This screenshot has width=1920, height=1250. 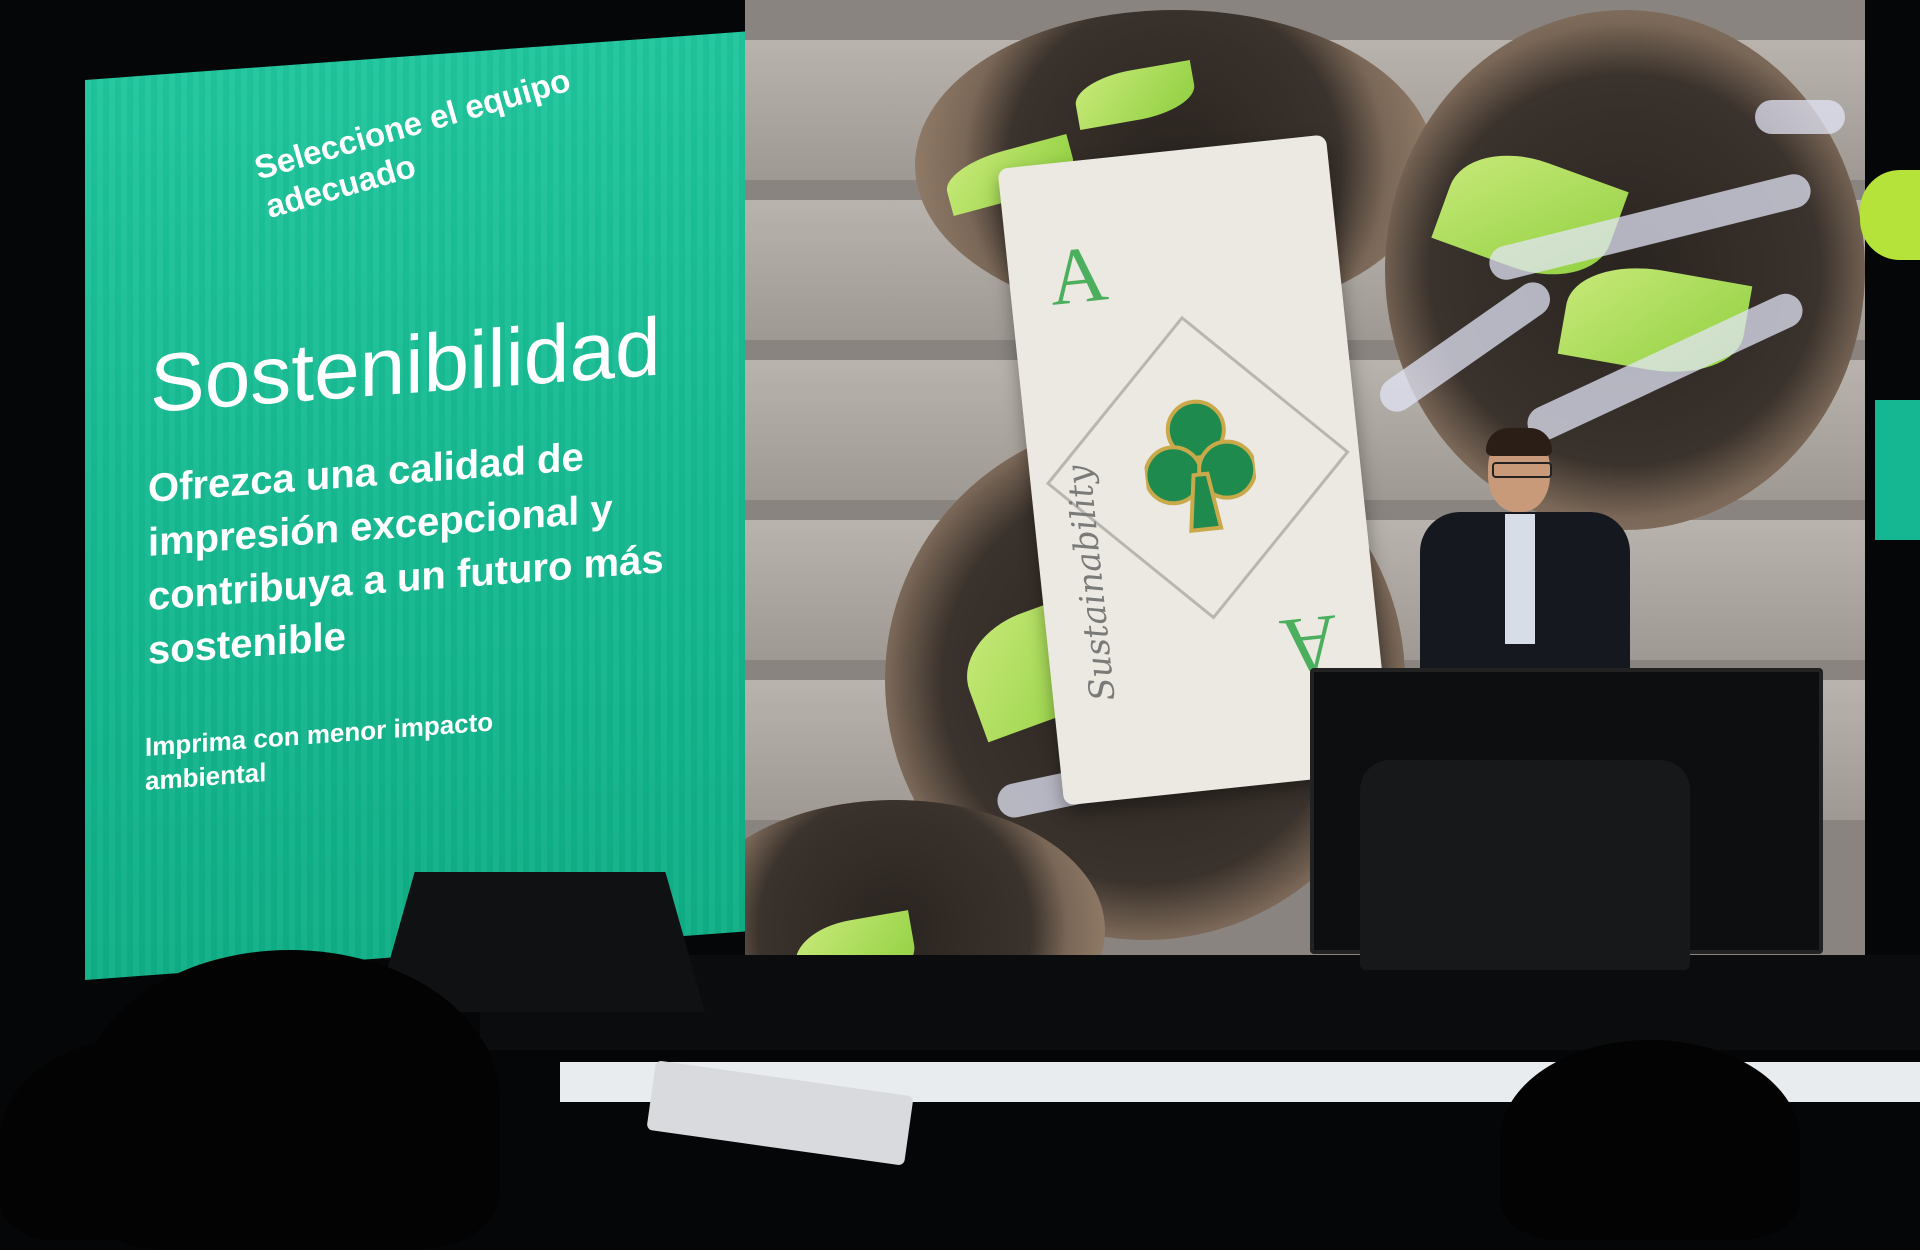 I want to click on presenter-hair, so click(x=1519, y=442).